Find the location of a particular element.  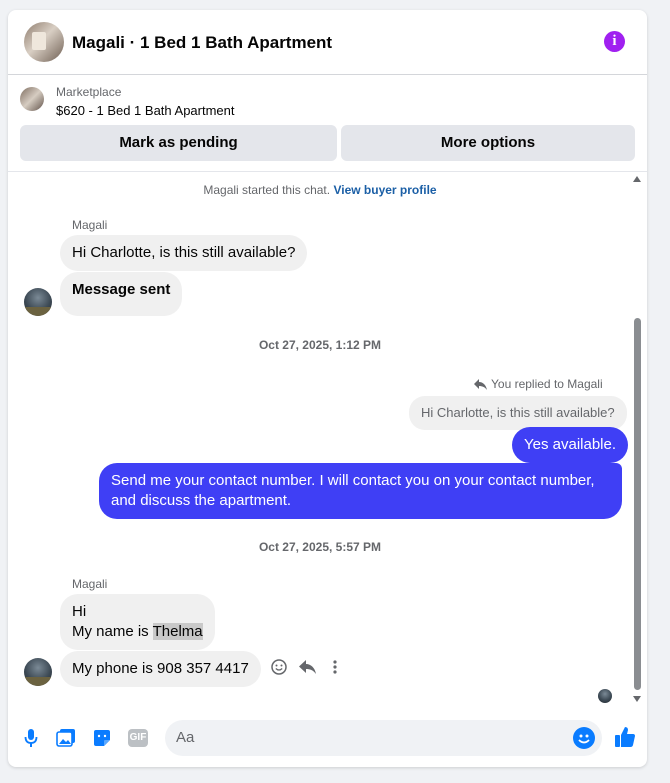

incoming-message: Hi My name is Thelma is located at coordinates (137, 622).